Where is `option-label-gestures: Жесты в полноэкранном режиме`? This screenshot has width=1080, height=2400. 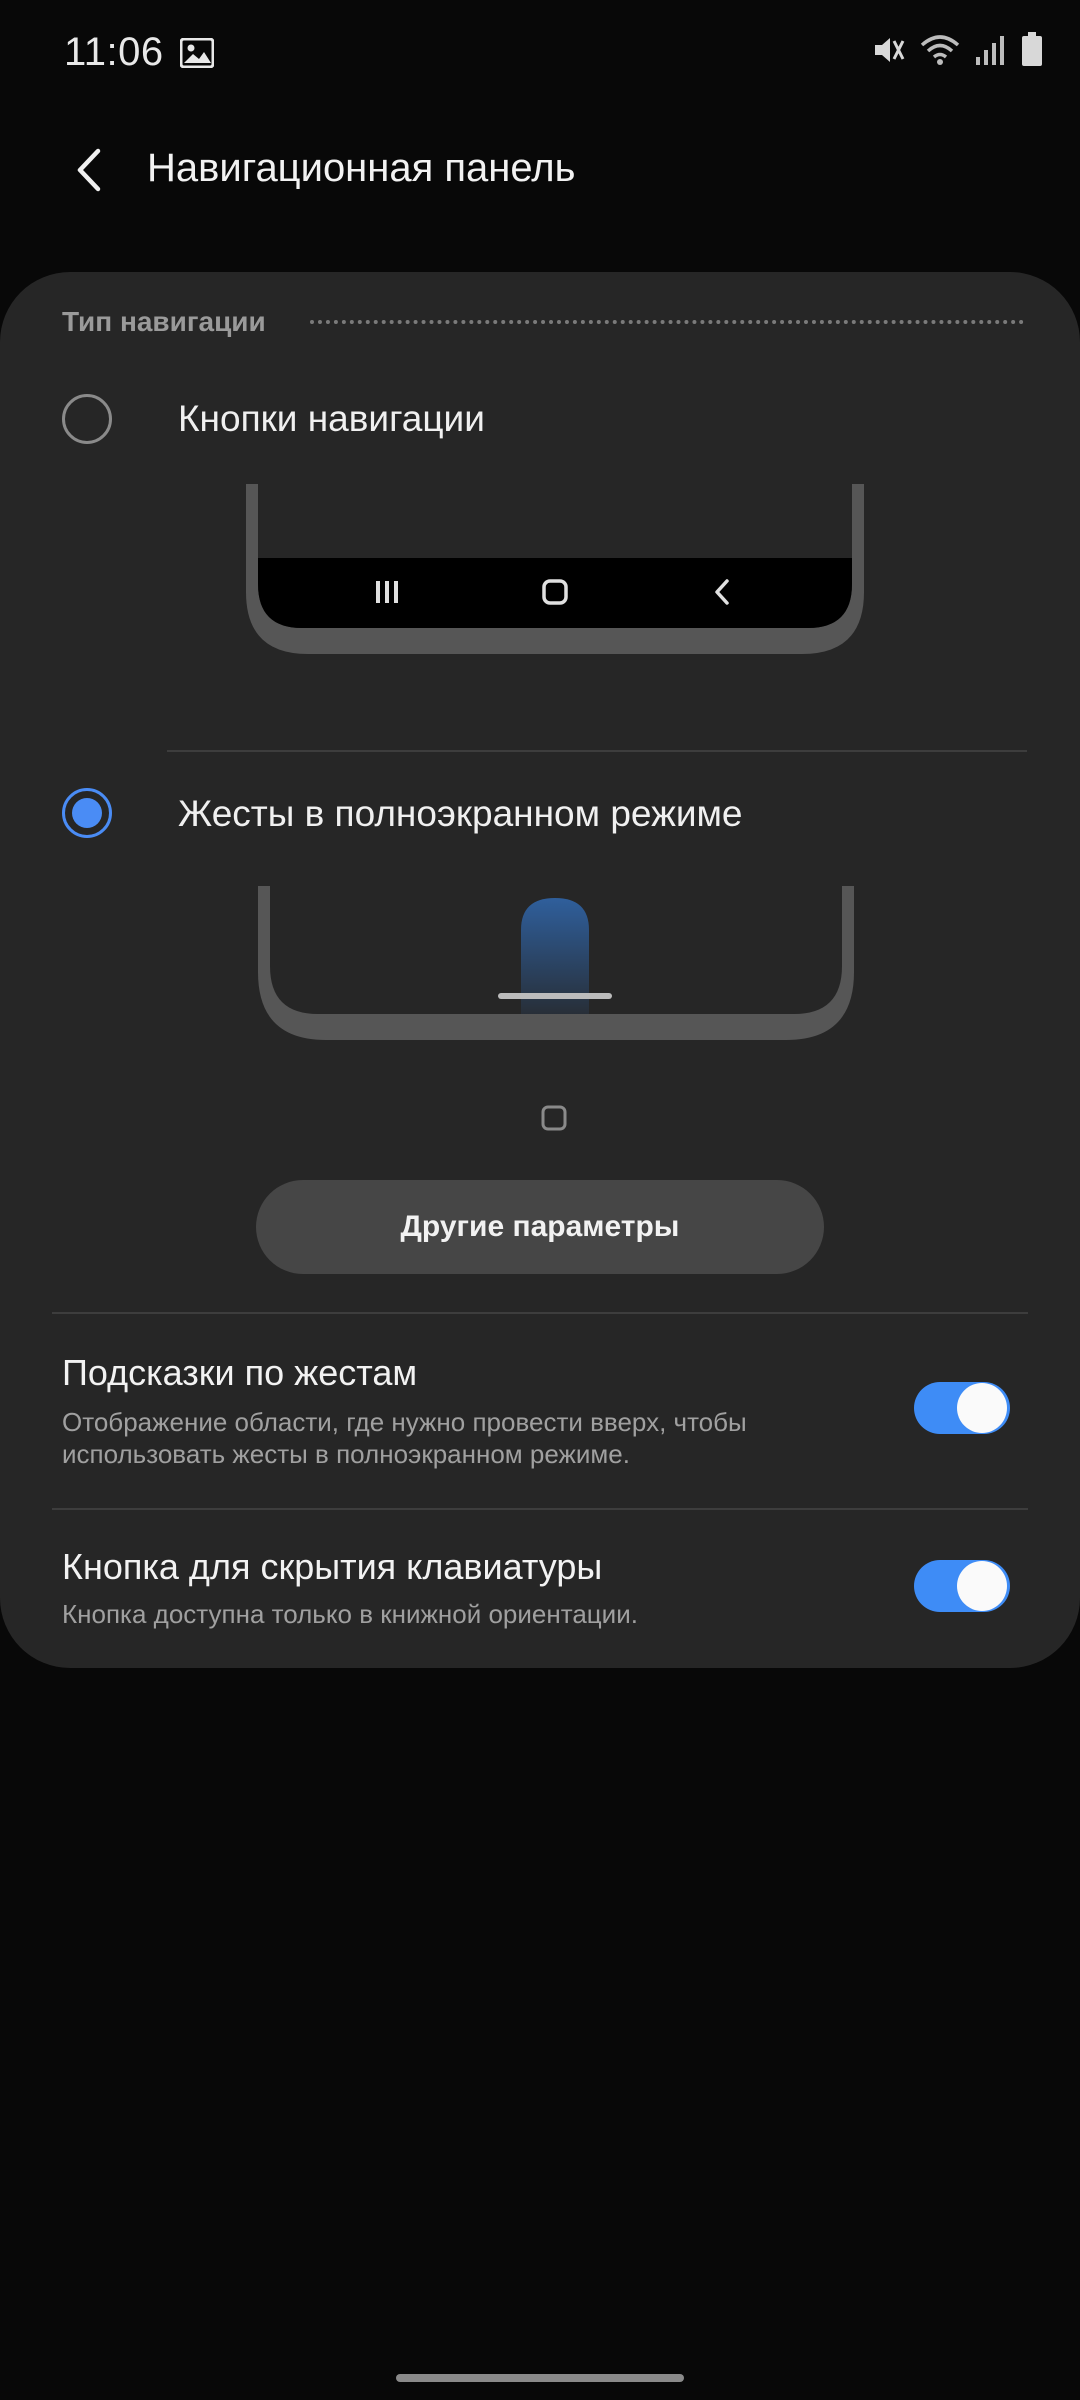 option-label-gestures: Жесты в полноэкранном режиме is located at coordinates (460, 813).